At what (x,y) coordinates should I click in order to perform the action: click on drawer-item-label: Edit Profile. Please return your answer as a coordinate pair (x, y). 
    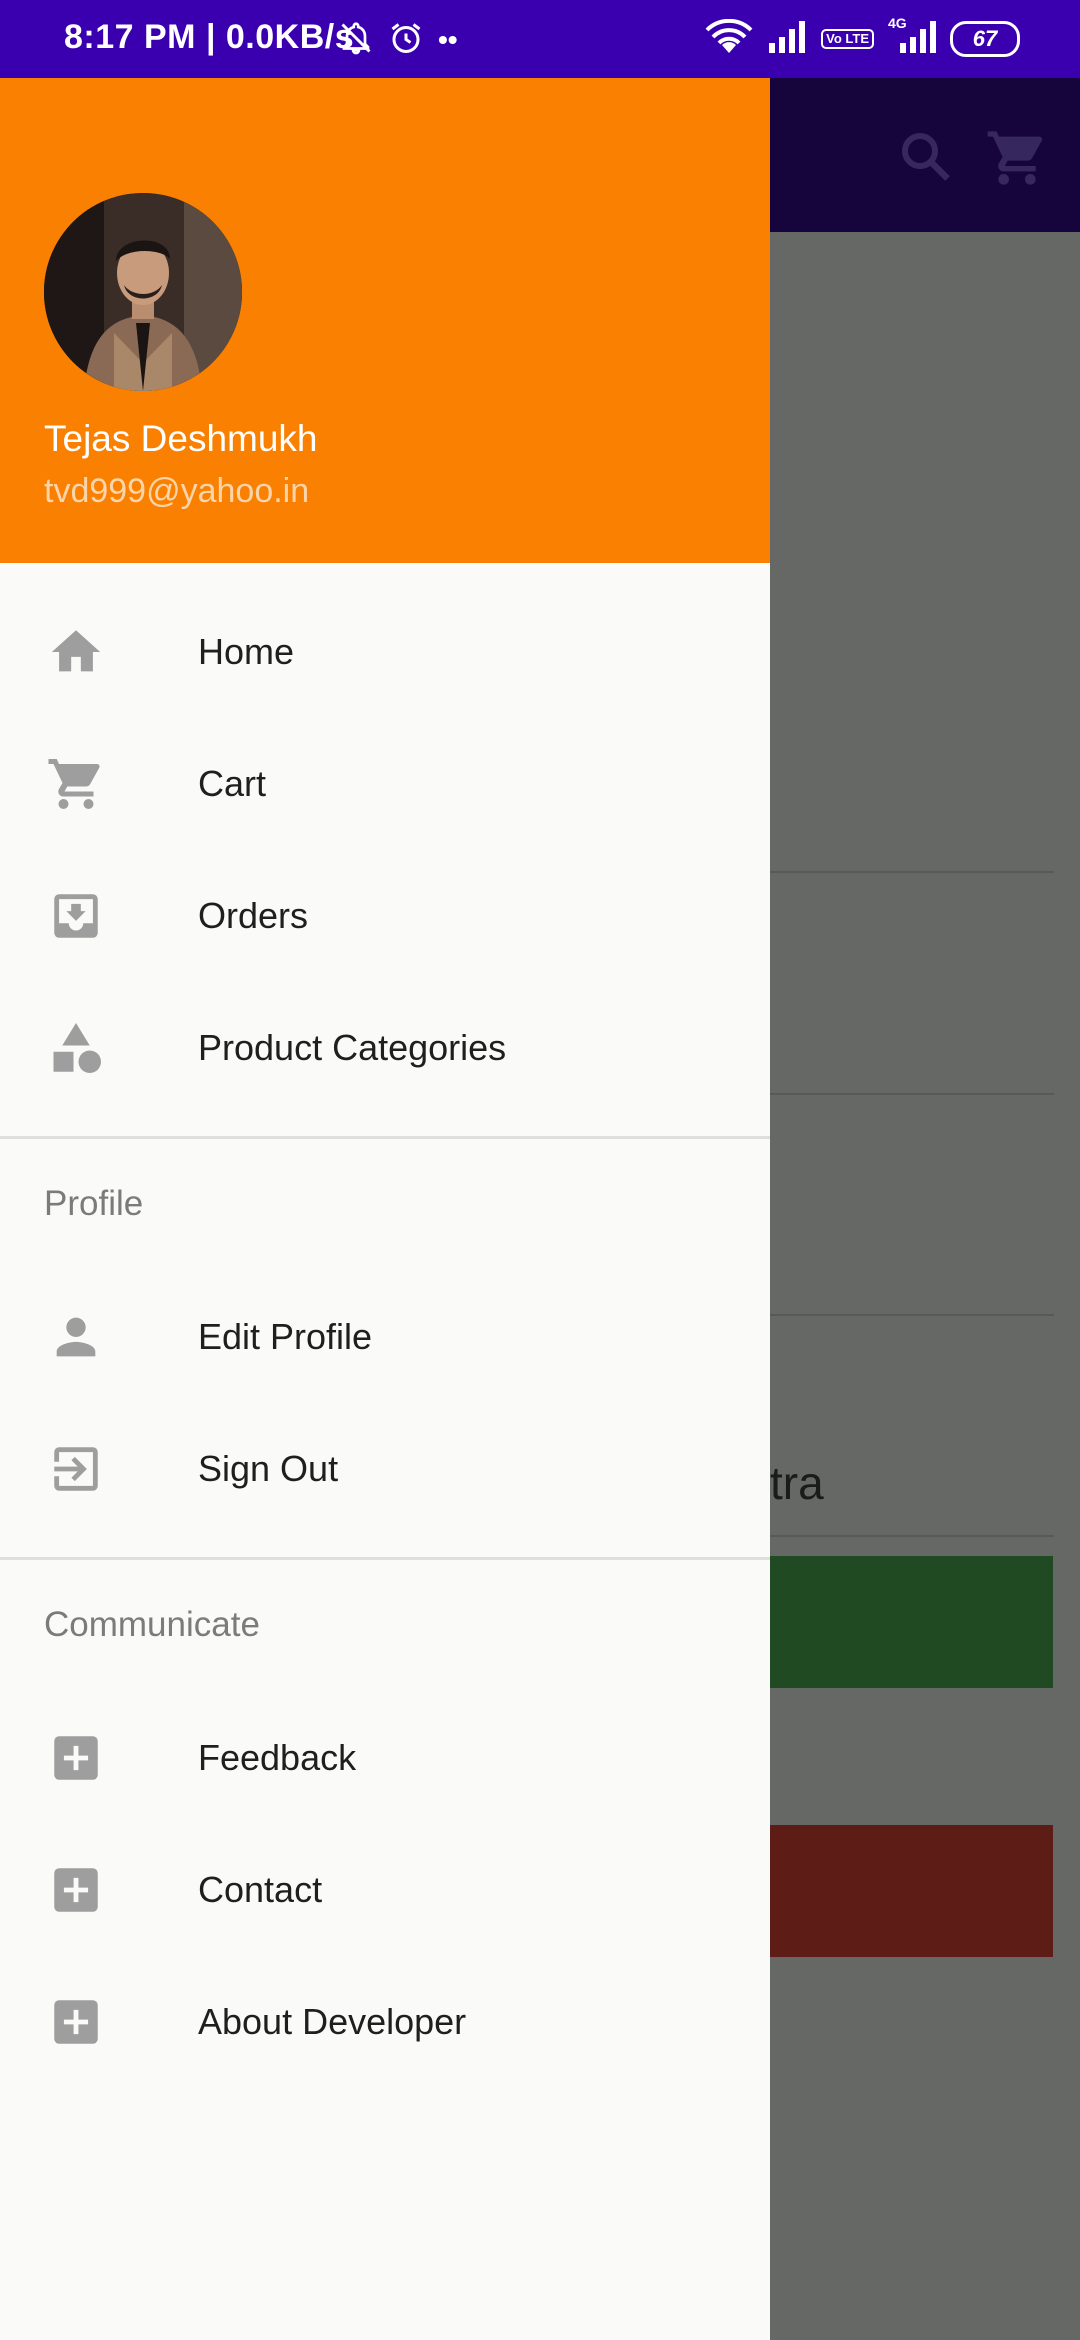
    Looking at the image, I should click on (285, 1336).